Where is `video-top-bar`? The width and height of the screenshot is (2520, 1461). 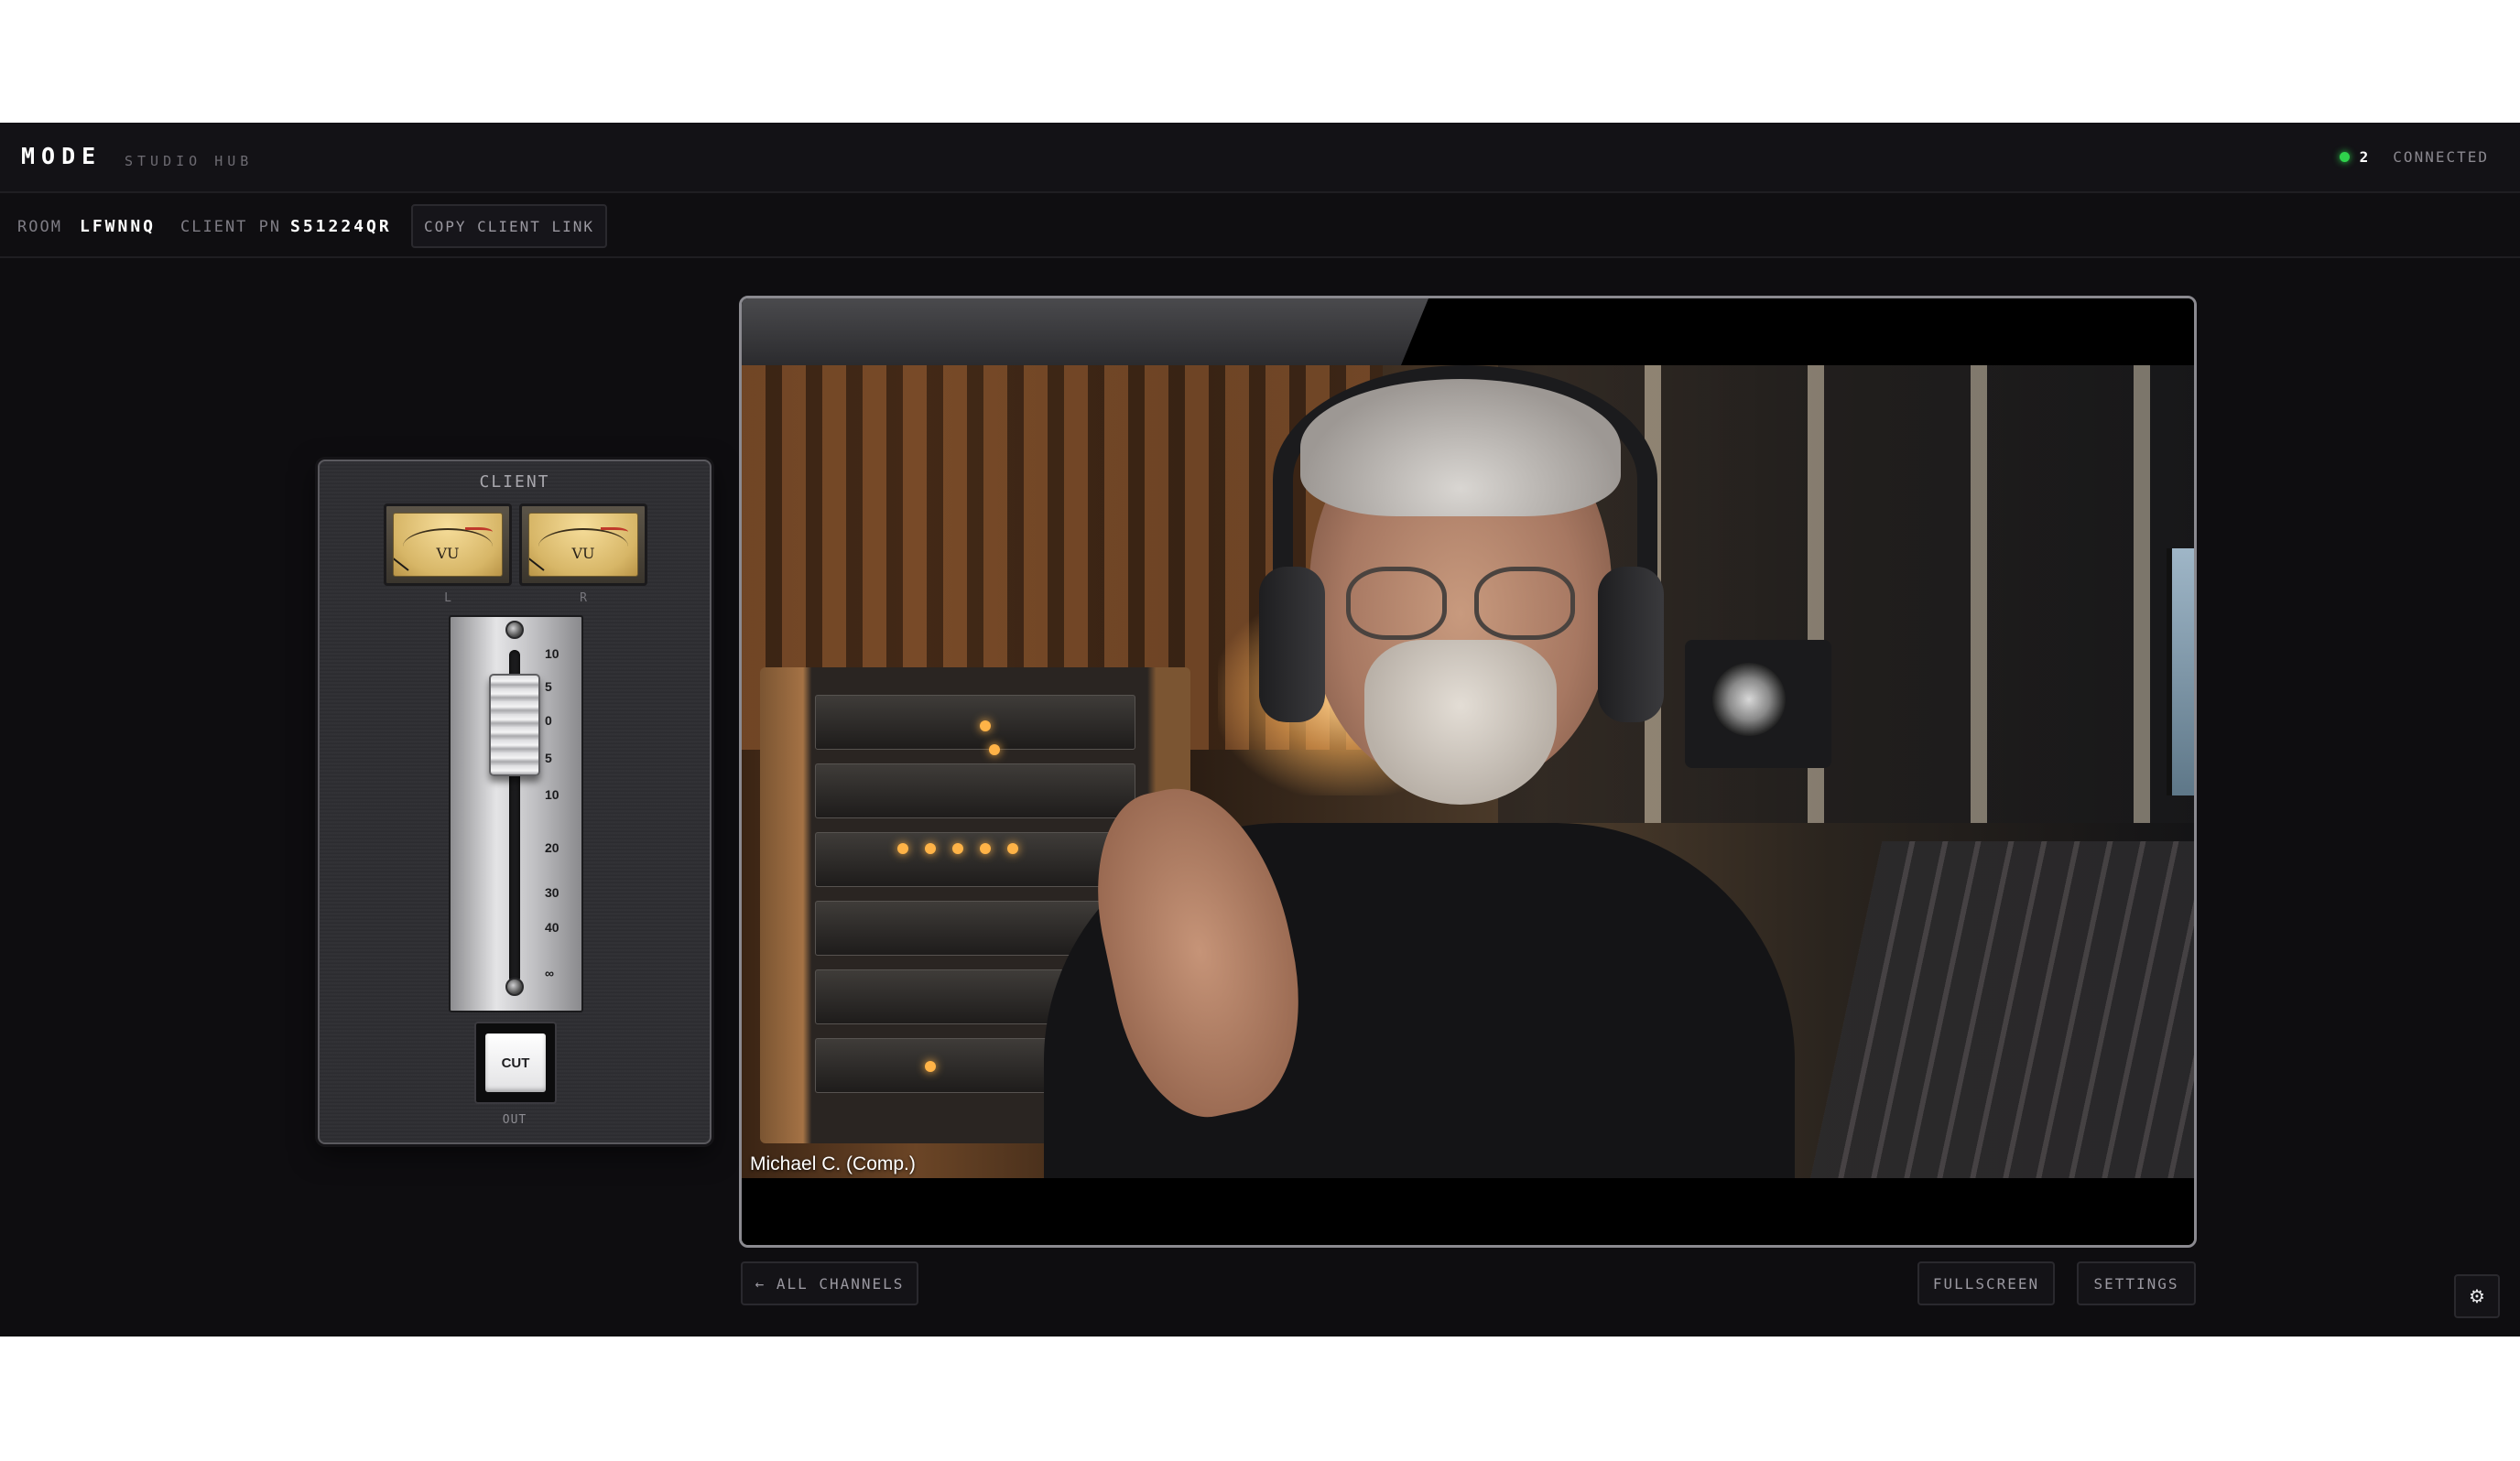
video-top-bar is located at coordinates (1468, 331).